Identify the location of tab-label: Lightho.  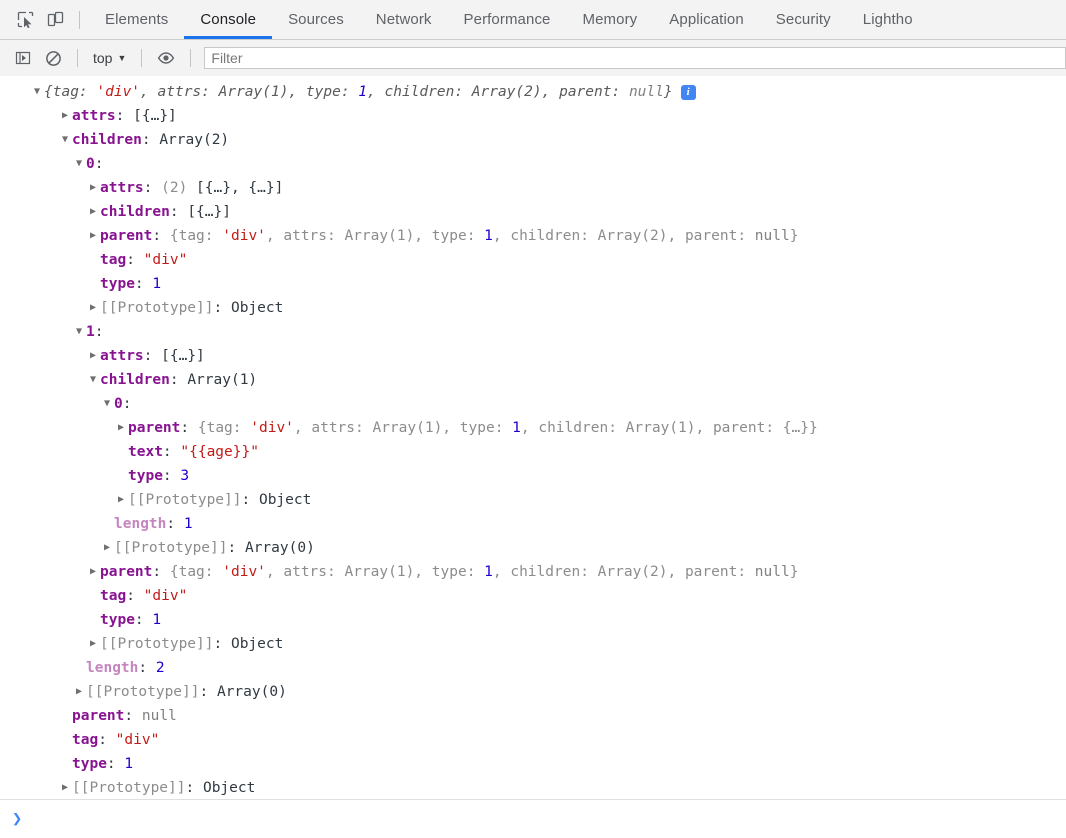
(887, 19).